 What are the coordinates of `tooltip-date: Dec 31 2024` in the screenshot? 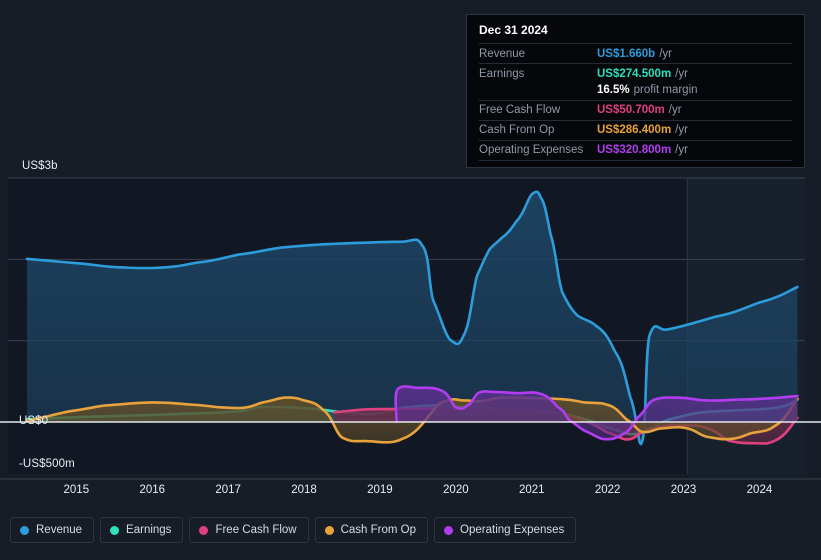 It's located at (513, 30).